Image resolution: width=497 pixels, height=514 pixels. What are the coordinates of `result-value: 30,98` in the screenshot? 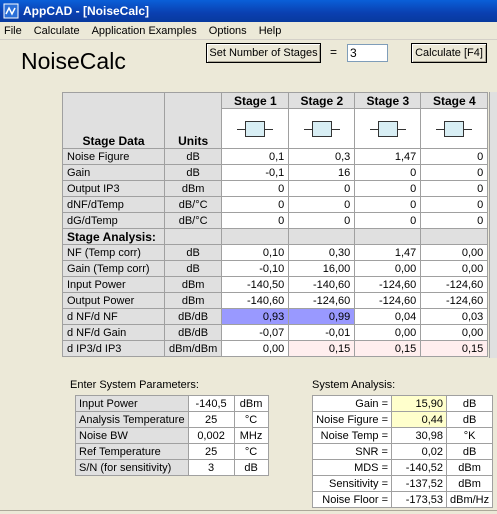 It's located at (419, 435).